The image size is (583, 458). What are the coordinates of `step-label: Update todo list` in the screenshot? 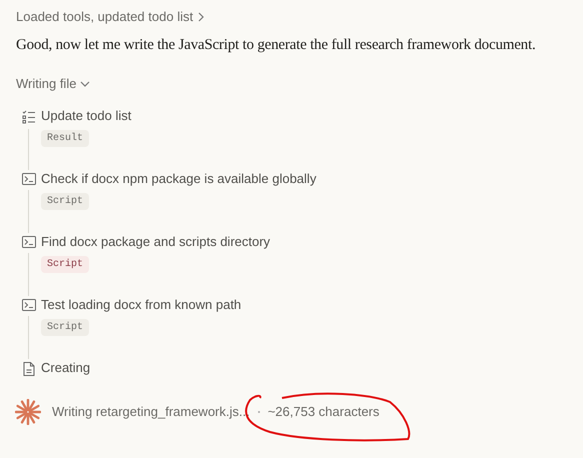 It's located at (86, 116).